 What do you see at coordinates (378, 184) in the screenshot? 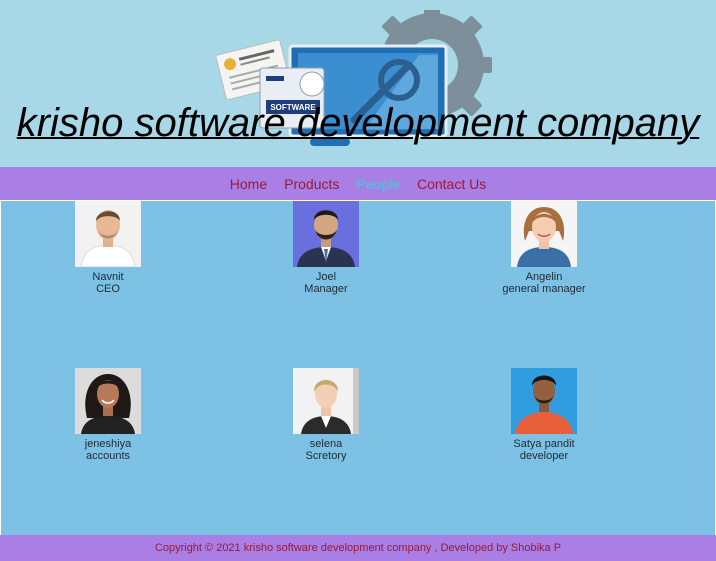
I see `nav-item-people: People` at bounding box center [378, 184].